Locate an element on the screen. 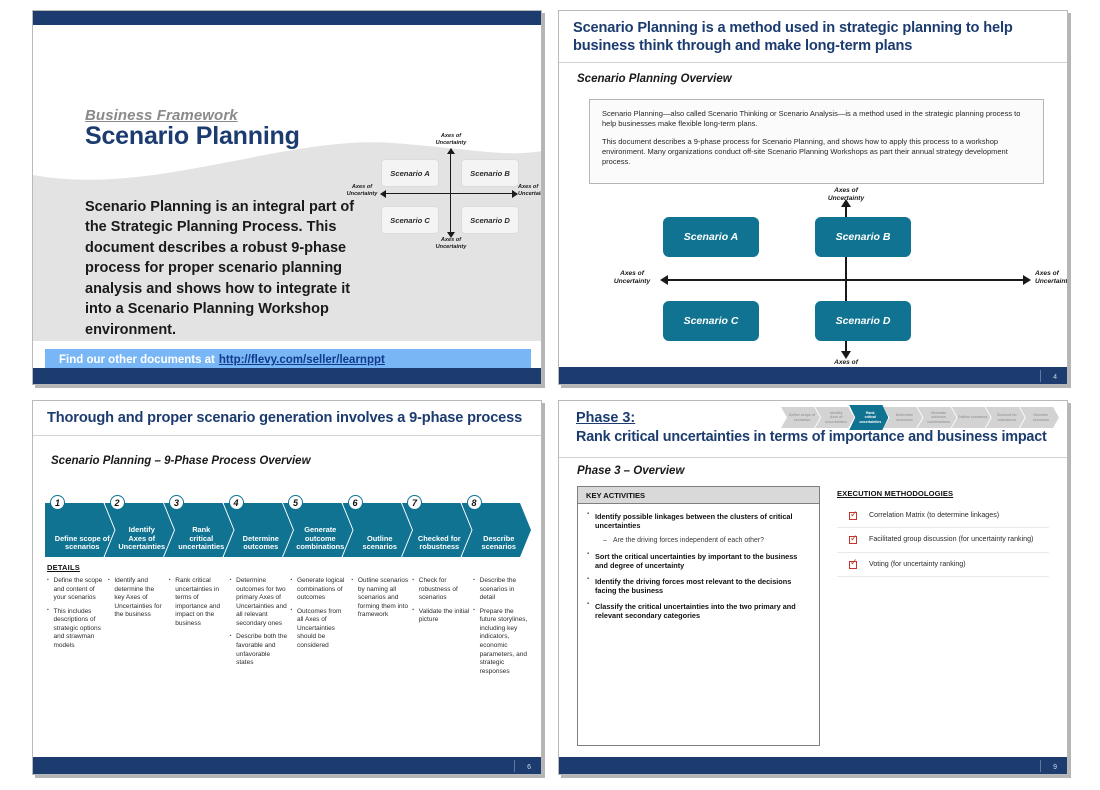 This screenshot has width=1100, height=790. process-phase-3: Rank critical uncertainties is located at coordinates (199, 530).